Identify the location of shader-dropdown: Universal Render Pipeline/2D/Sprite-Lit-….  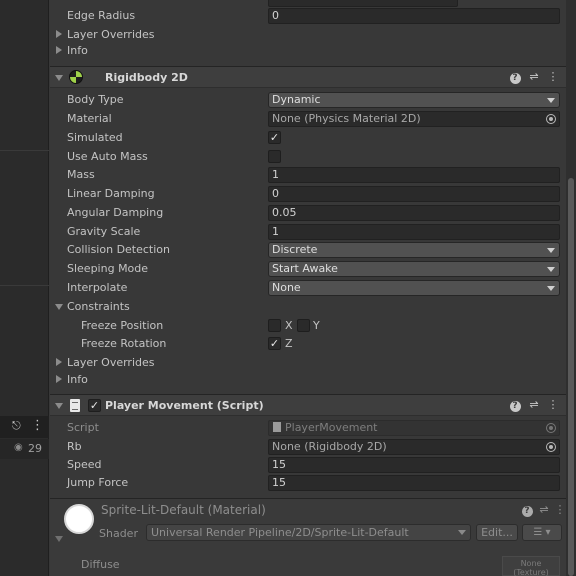
(308, 532).